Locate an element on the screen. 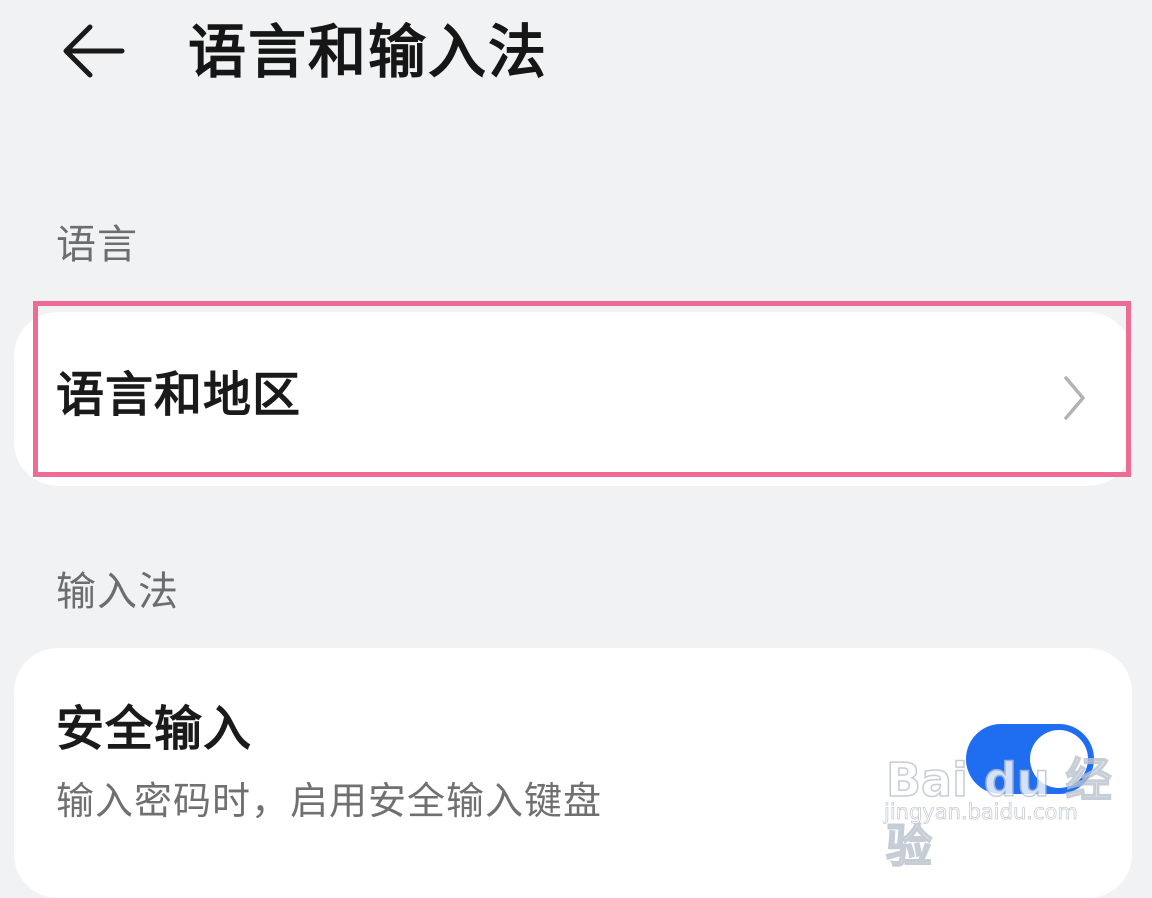 The image size is (1152, 898). secure-input-label: 安全输入 is located at coordinates (154, 729).